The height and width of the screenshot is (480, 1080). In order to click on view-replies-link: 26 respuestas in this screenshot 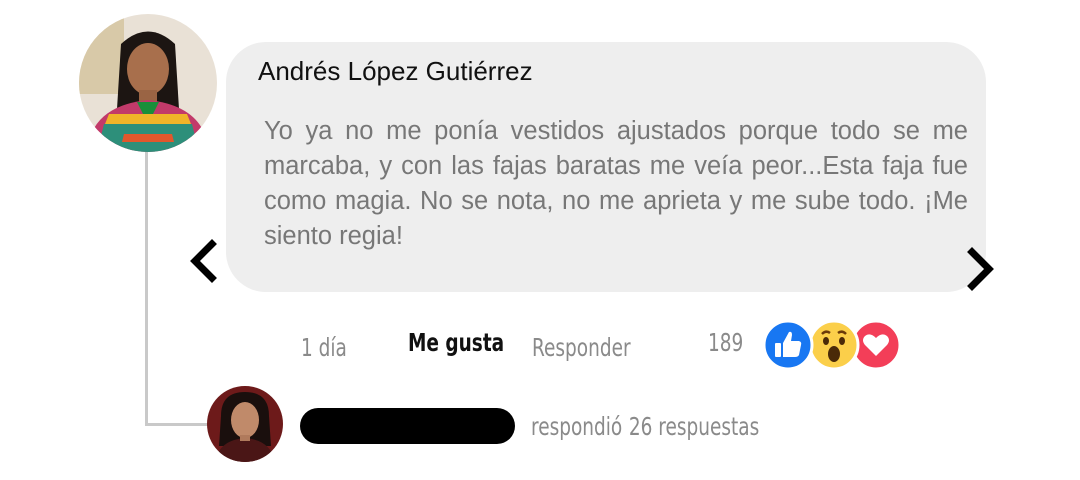, I will do `click(694, 426)`.